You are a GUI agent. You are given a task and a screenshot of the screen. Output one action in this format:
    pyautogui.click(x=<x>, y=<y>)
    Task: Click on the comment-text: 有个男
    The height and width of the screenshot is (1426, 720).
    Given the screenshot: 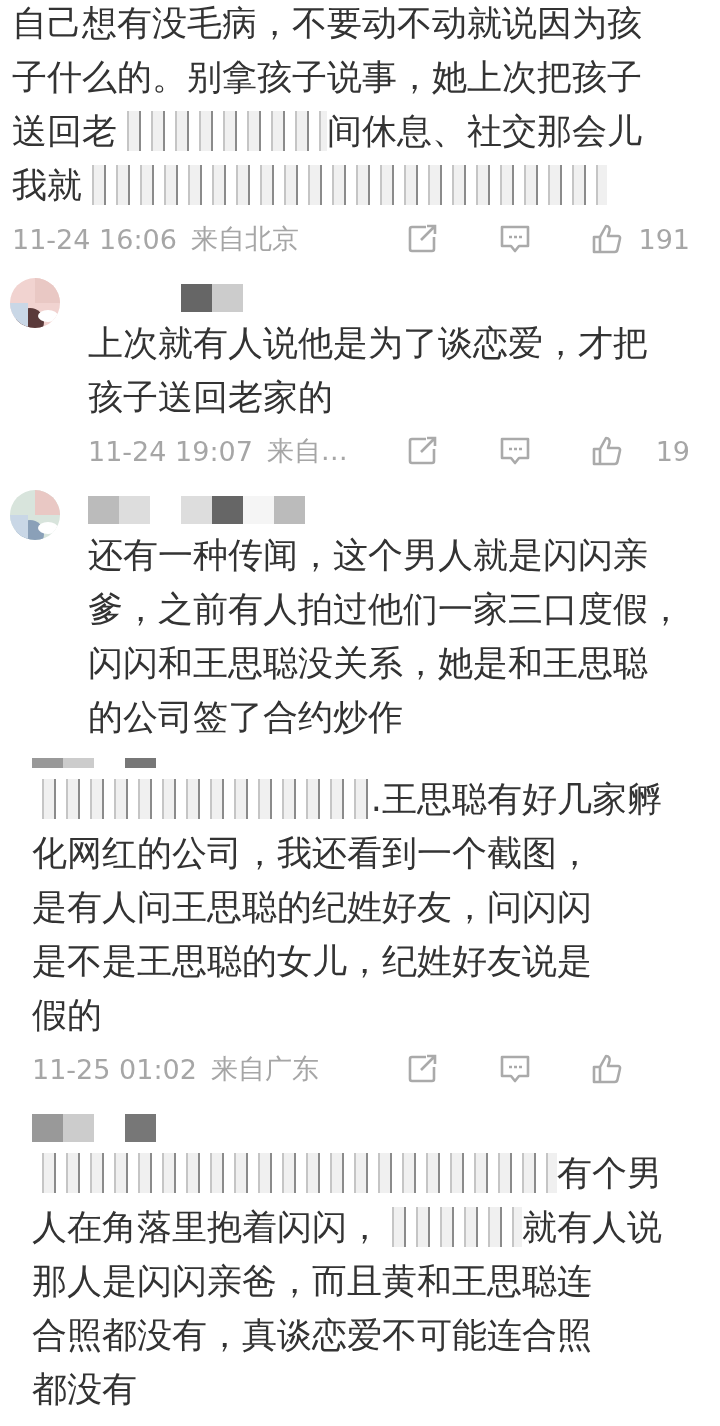 What is the action you would take?
    pyautogui.click(x=609, y=1173)
    